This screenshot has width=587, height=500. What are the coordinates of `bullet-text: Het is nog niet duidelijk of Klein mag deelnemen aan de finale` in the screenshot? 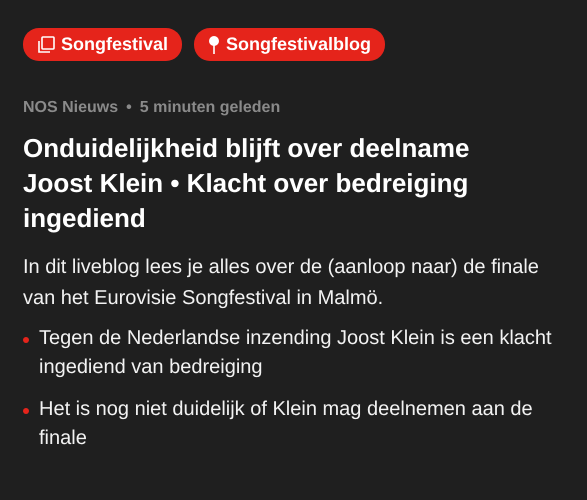 It's located at (286, 424).